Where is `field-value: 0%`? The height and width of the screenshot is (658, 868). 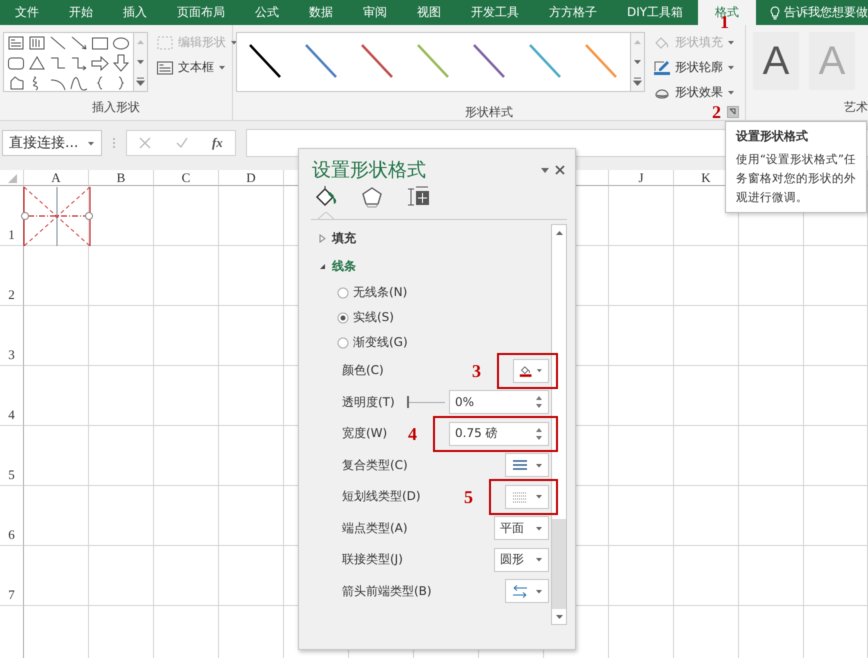
field-value: 0% is located at coordinates (464, 402).